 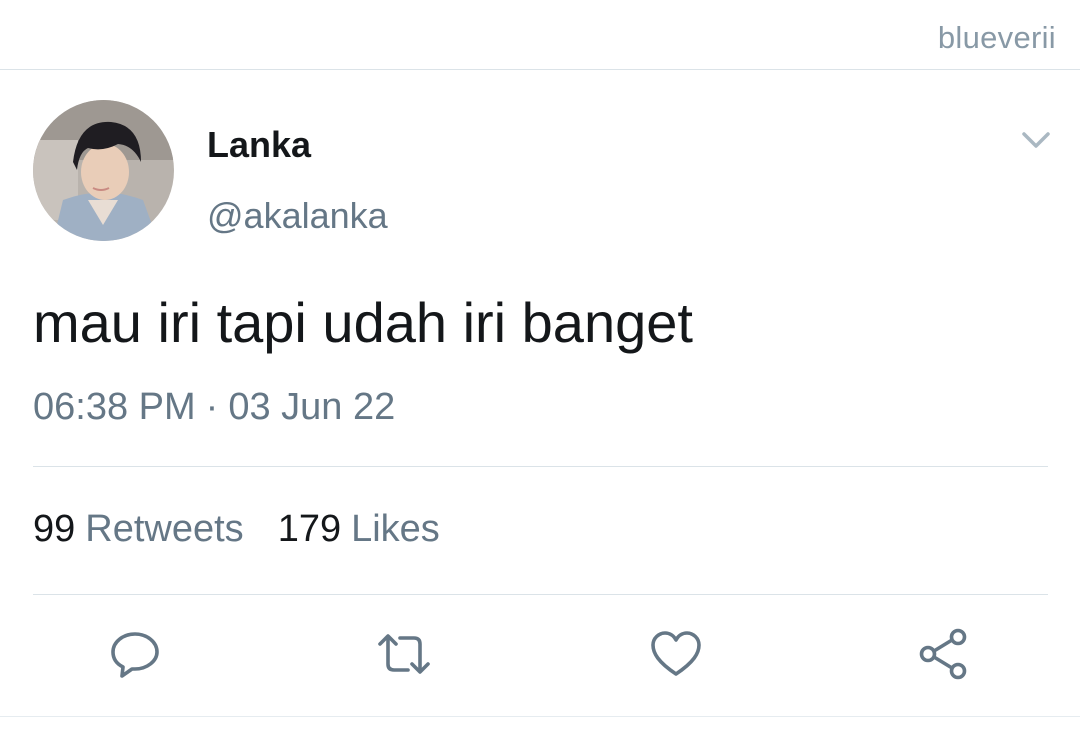 What do you see at coordinates (395, 529) in the screenshot?
I see `likes-label: Likes` at bounding box center [395, 529].